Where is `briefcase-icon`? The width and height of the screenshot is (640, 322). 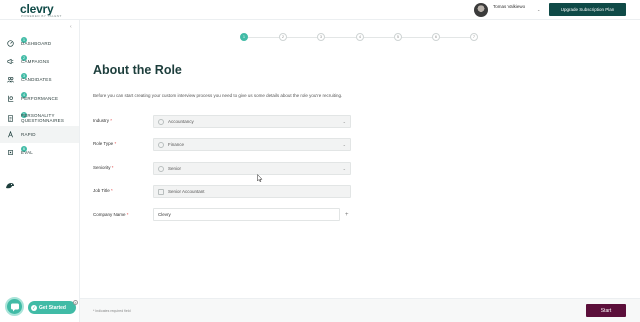
briefcase-icon is located at coordinates (161, 191).